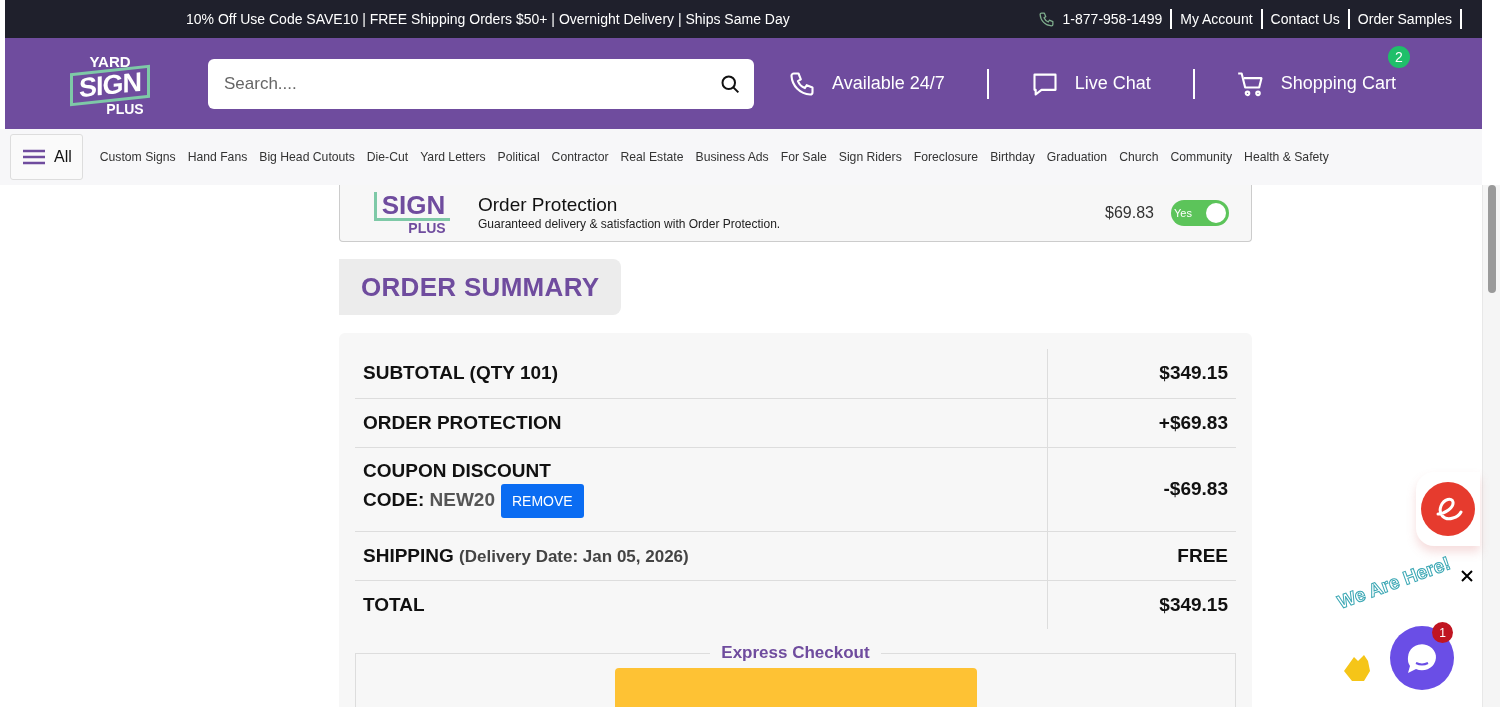  Describe the element at coordinates (1090, 83) in the screenshot. I see `live-chat-link: Live Chat` at that location.